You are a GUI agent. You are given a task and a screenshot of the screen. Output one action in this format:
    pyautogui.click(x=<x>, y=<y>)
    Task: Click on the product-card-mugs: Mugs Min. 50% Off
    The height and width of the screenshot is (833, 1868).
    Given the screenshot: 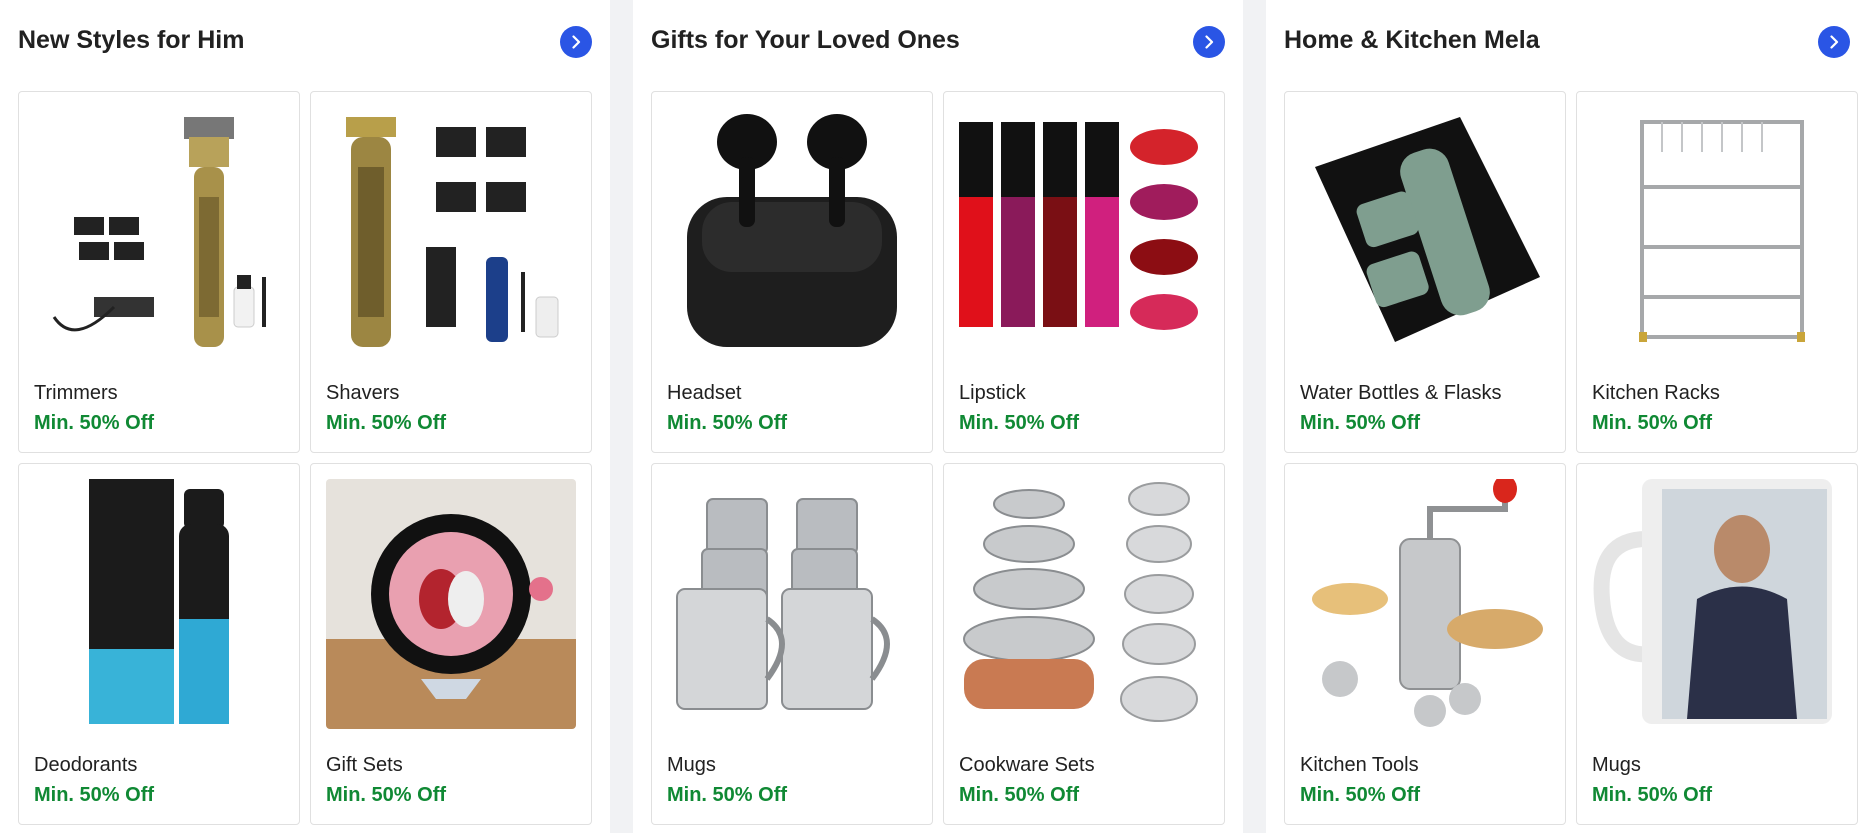 What is the action you would take?
    pyautogui.click(x=792, y=644)
    